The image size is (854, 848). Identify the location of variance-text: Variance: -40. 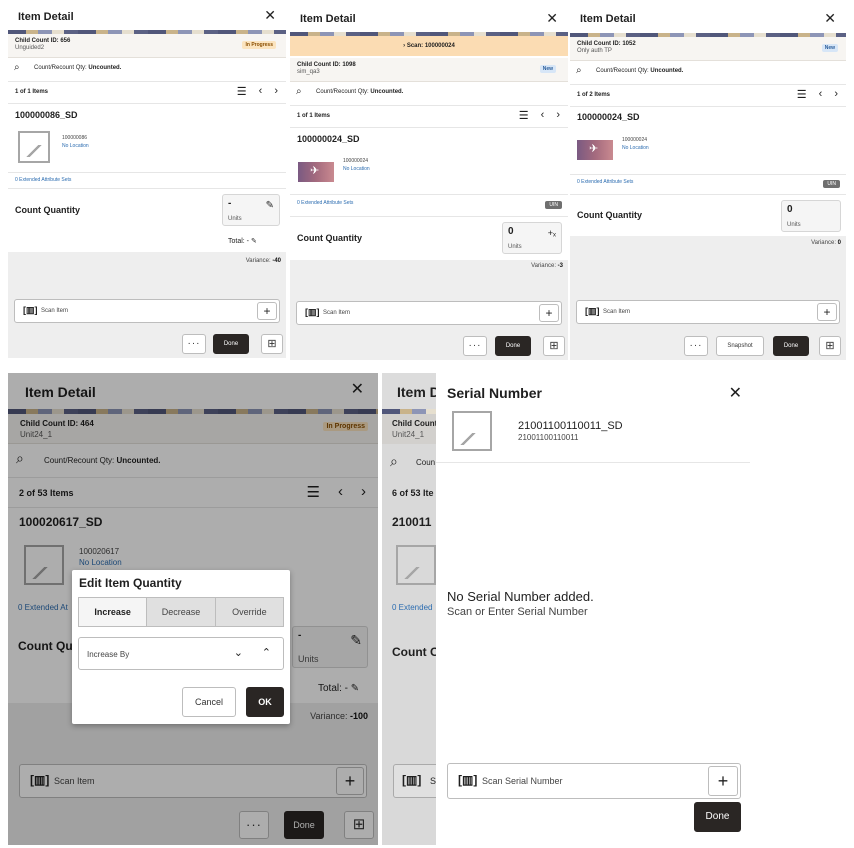
(263, 261).